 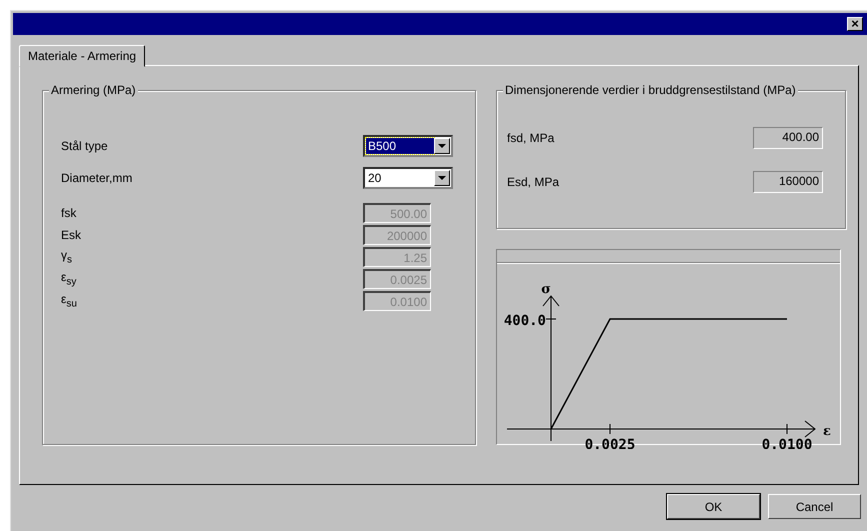 What do you see at coordinates (533, 182) in the screenshot?
I see `field-label: Esd, MPa` at bounding box center [533, 182].